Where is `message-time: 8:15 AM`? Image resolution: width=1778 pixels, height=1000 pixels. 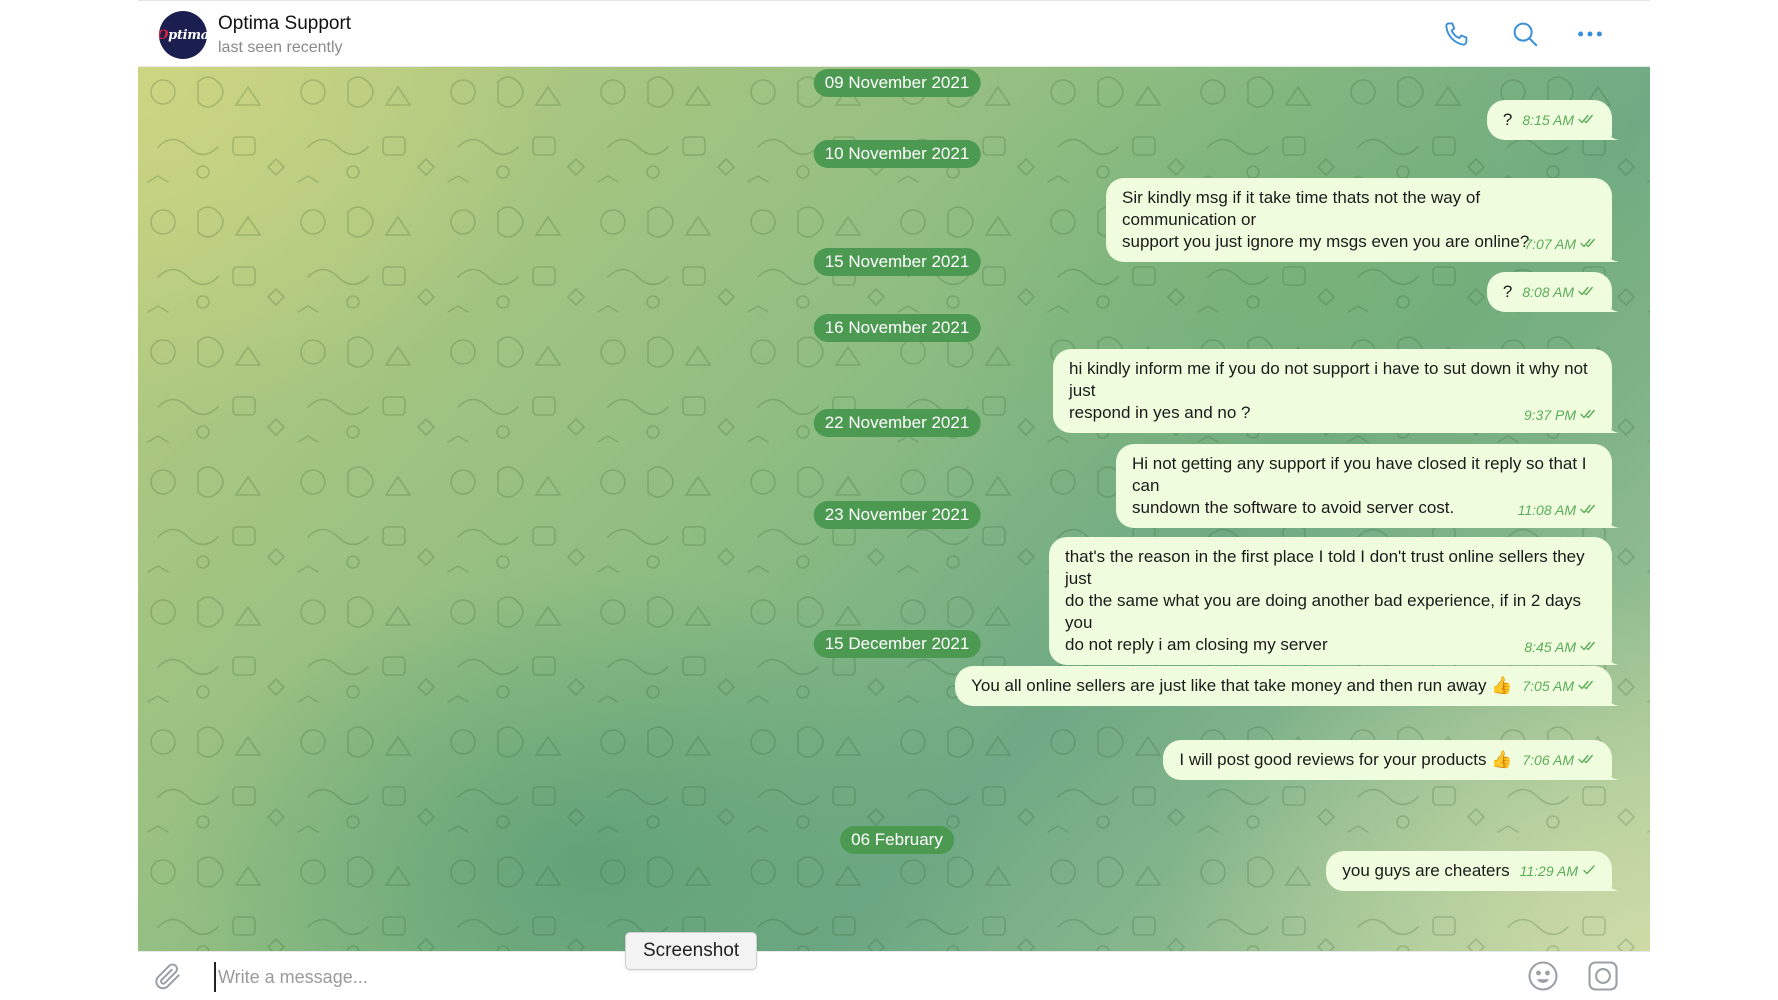 message-time: 8:15 AM is located at coordinates (1548, 120).